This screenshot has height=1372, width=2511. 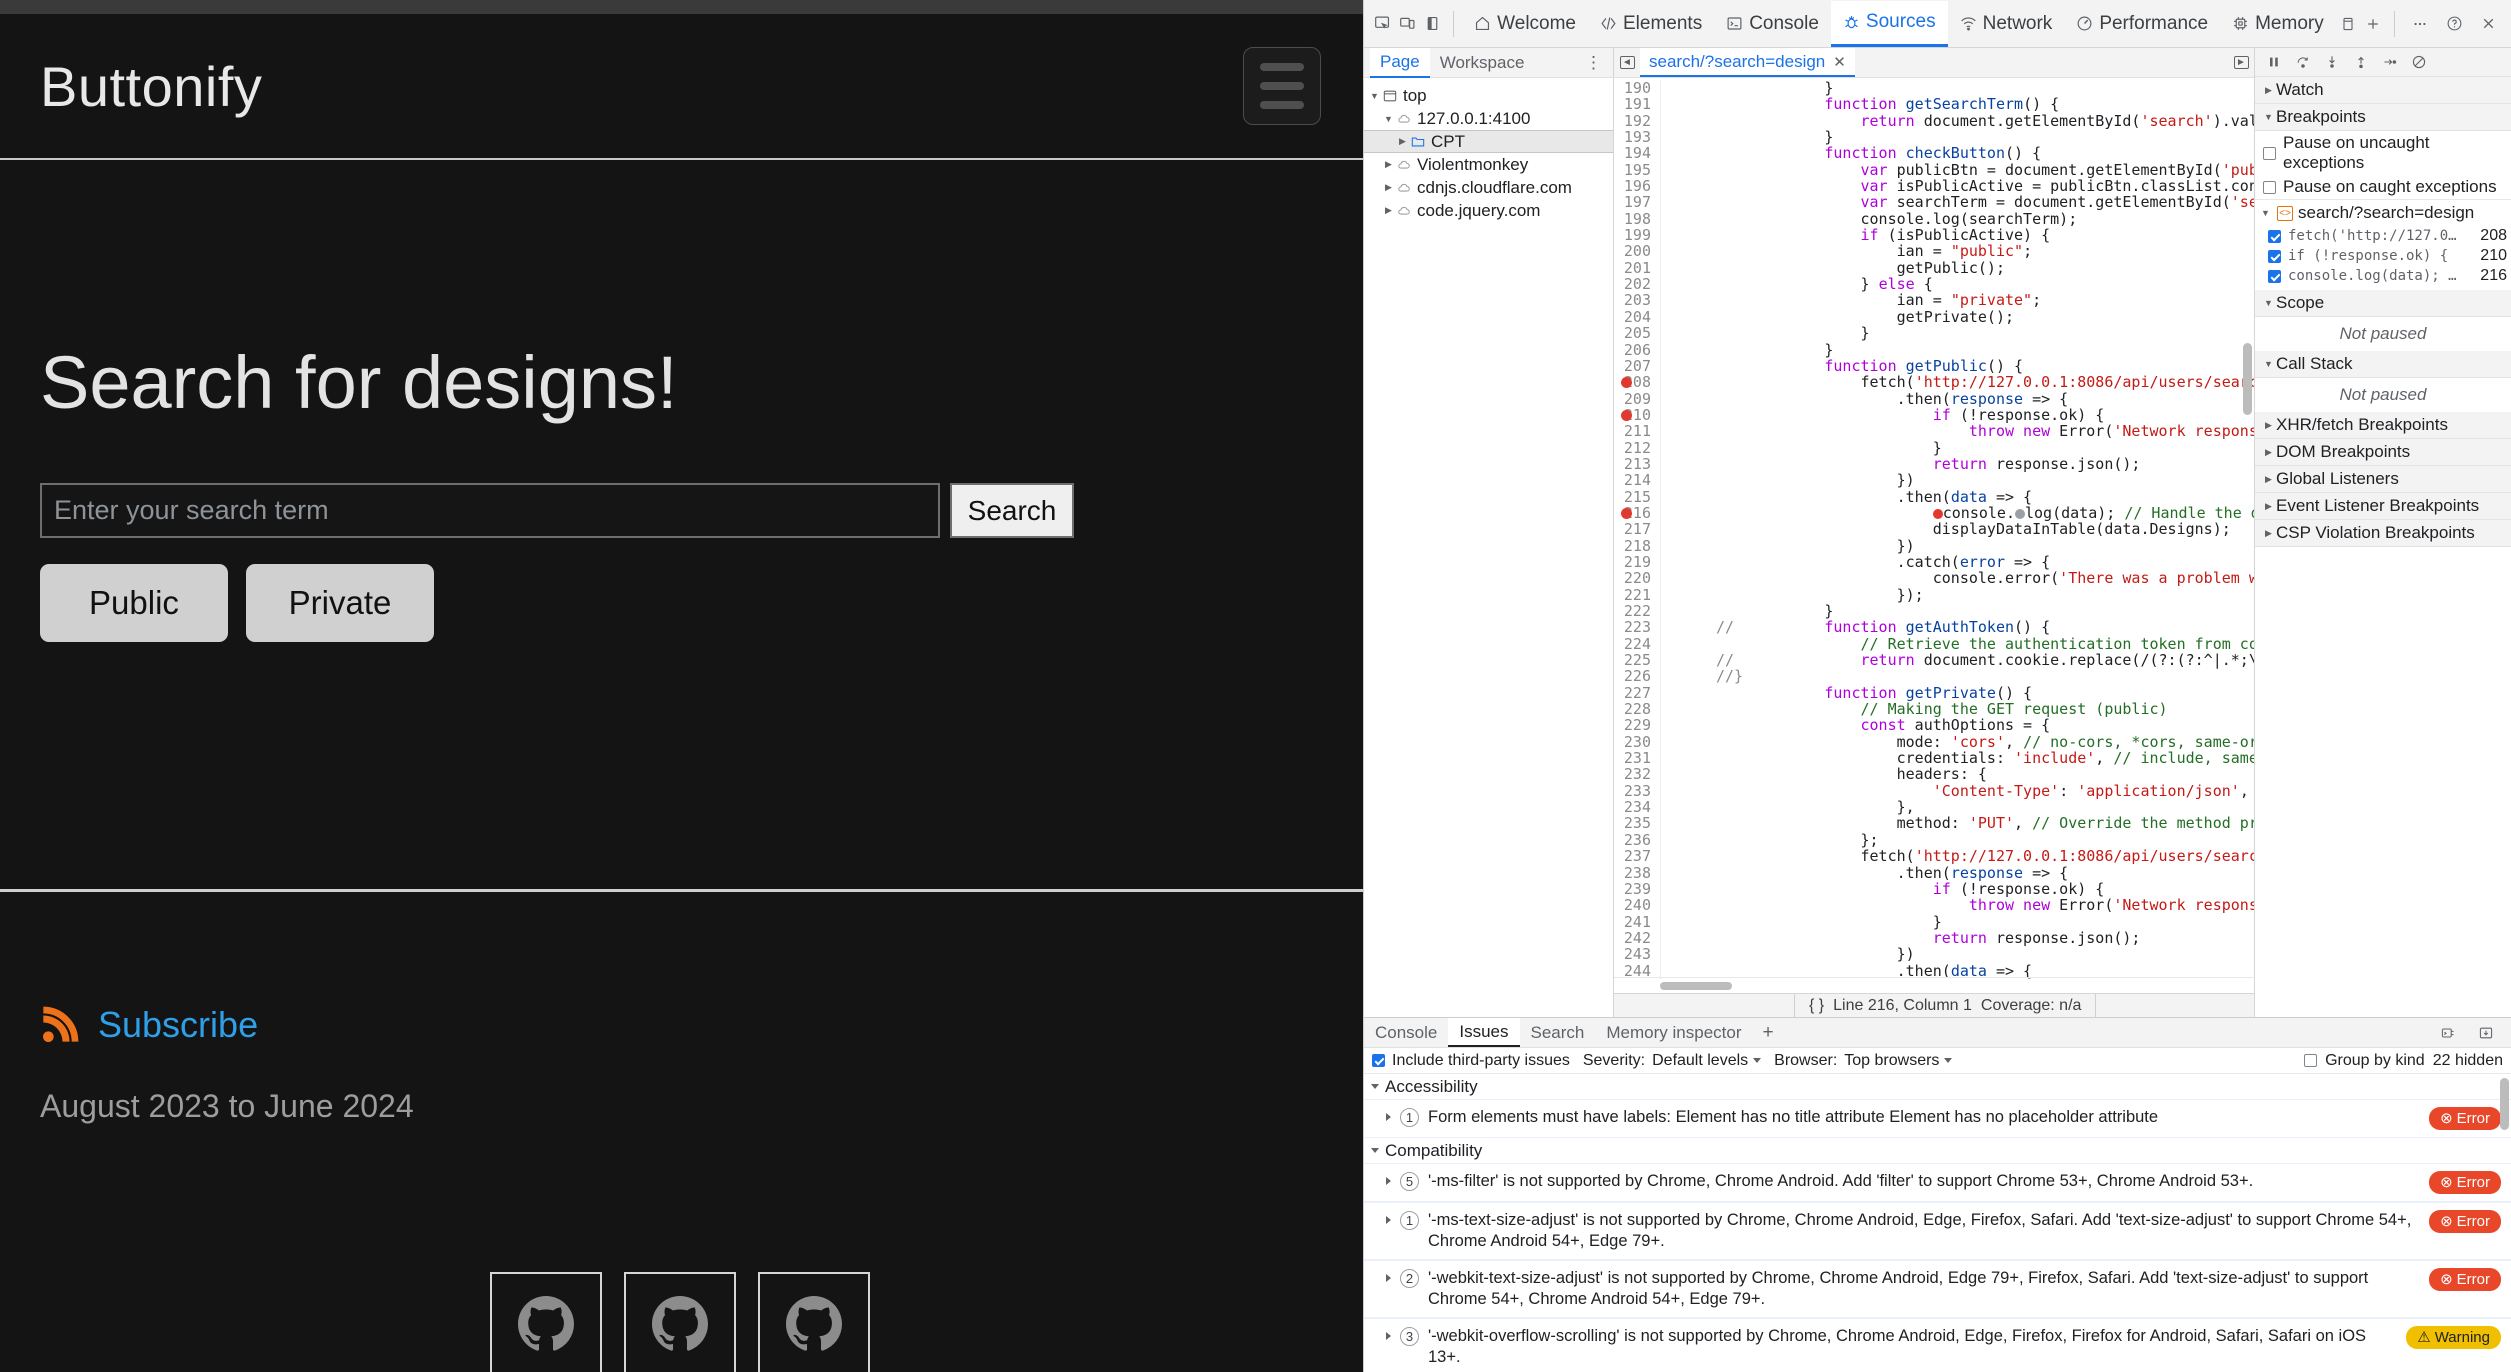 I want to click on section-scope: ▼ Scope, so click(x=2383, y=303).